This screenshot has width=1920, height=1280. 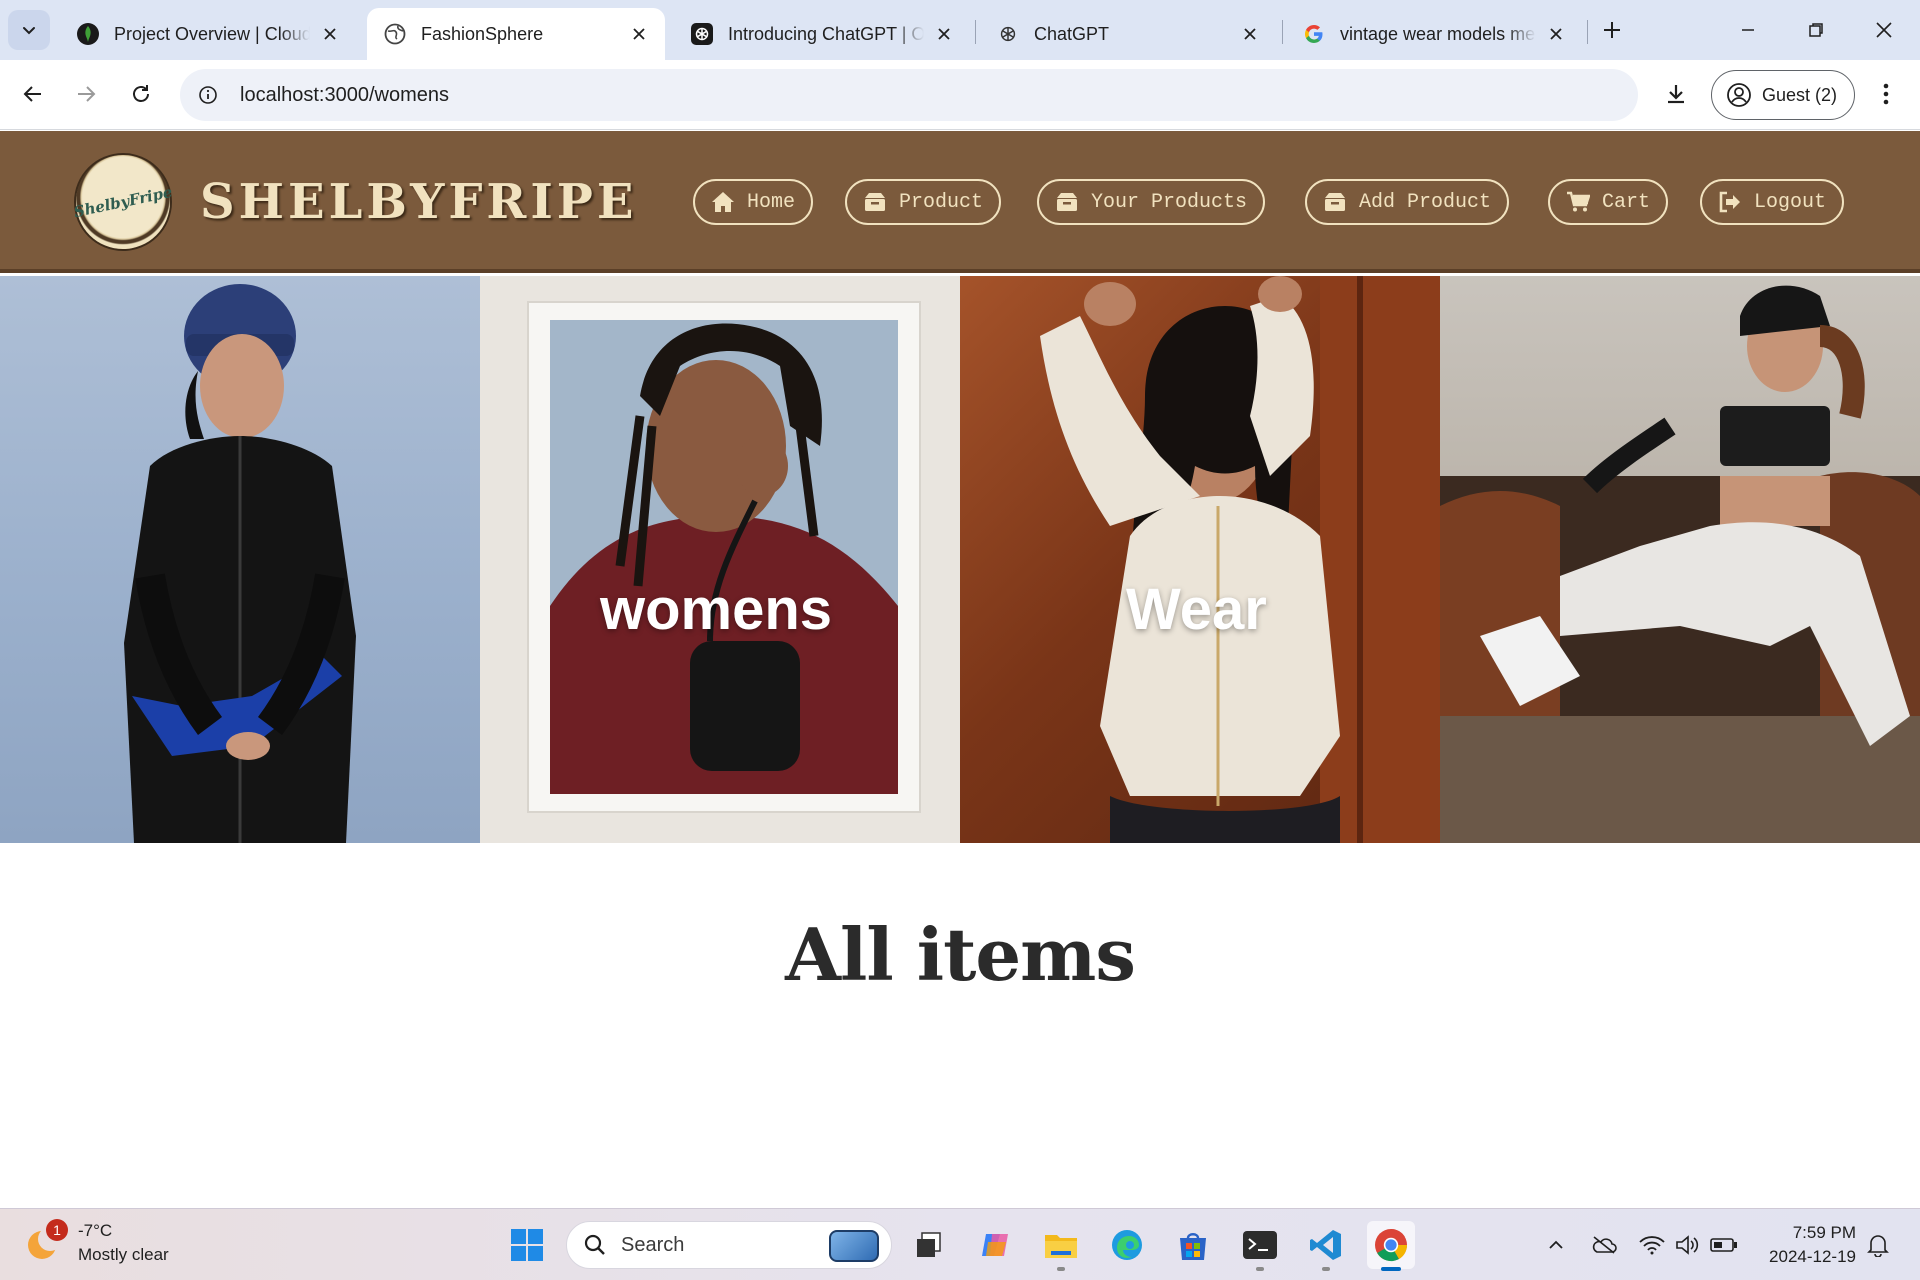 I want to click on weather-description: Mostly clear, so click(x=123, y=1254).